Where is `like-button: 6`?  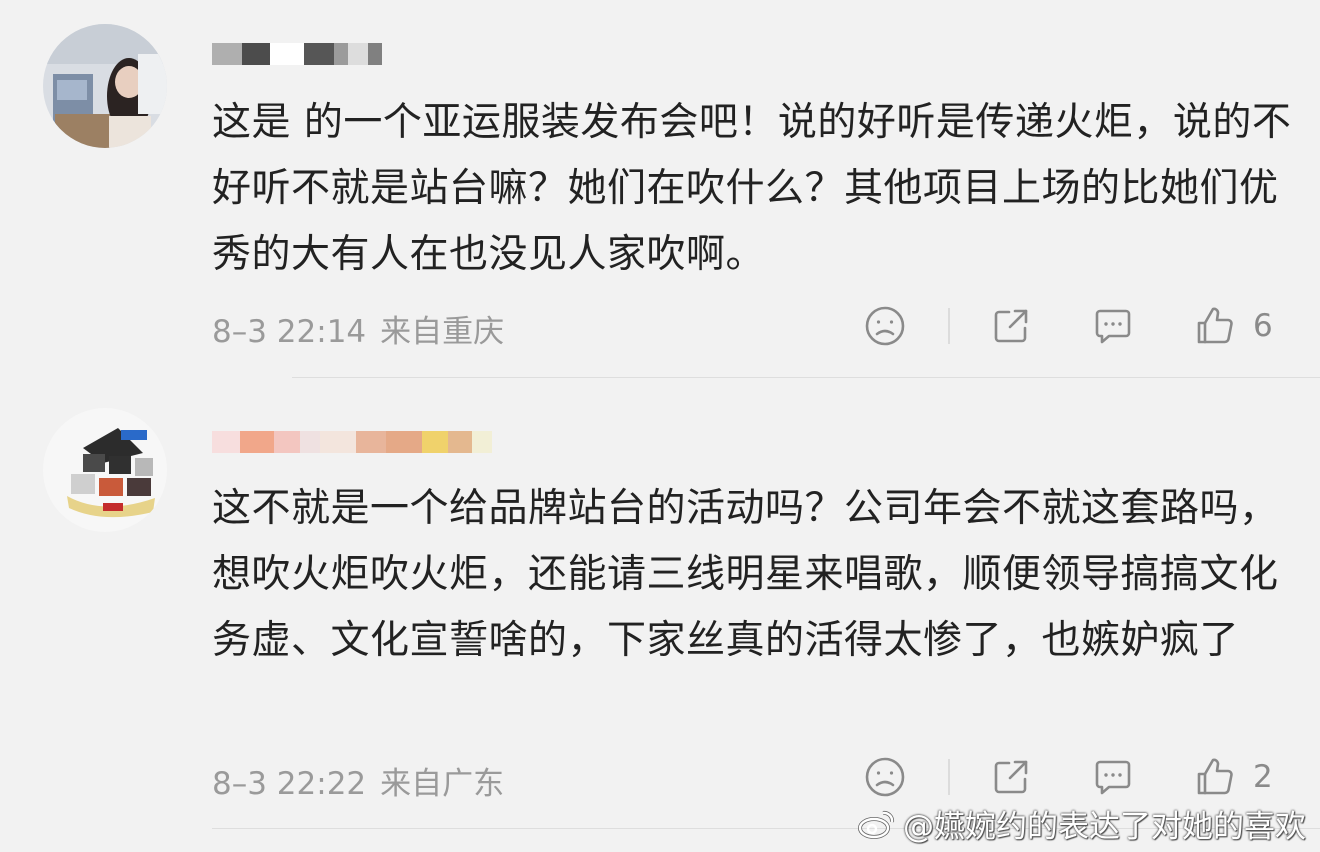 like-button: 6 is located at coordinates (1233, 326).